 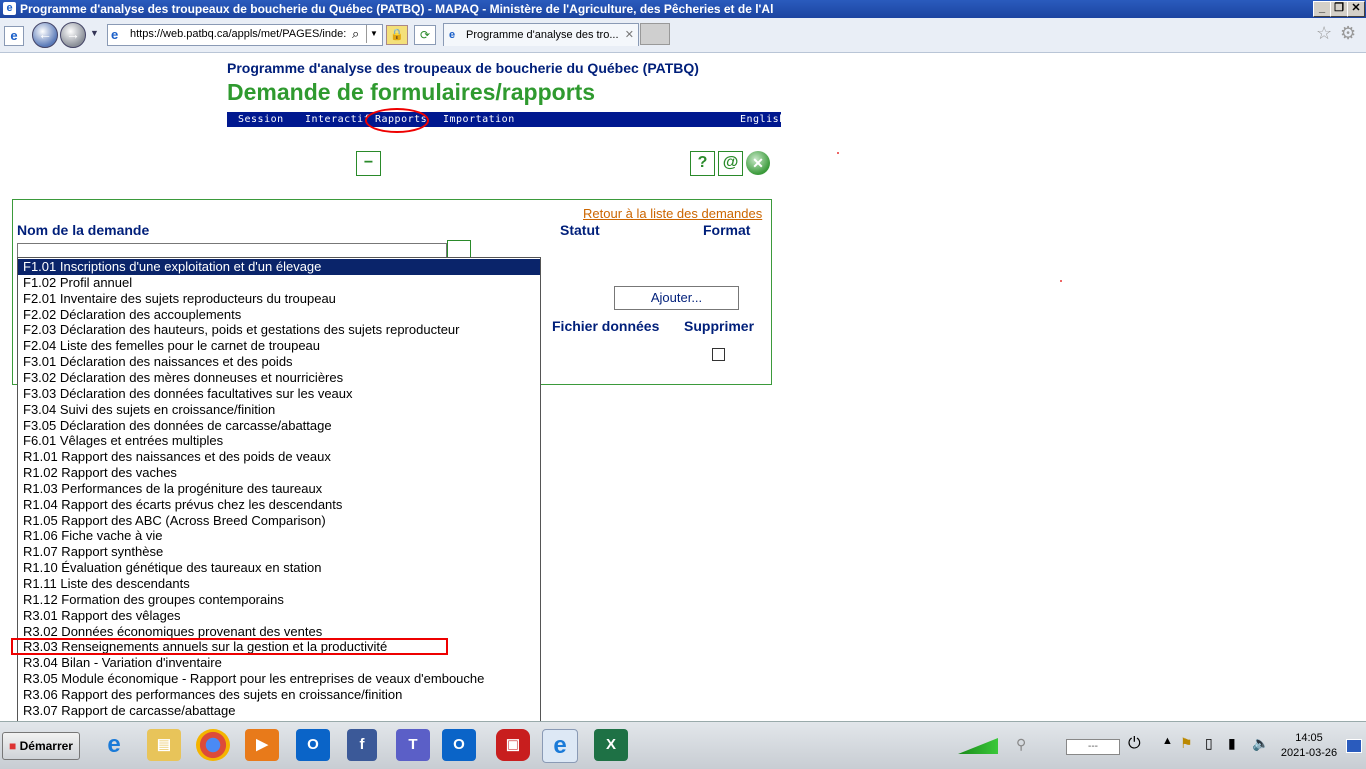 What do you see at coordinates (164, 745) in the screenshot?
I see `file-explorer-icon: ▤` at bounding box center [164, 745].